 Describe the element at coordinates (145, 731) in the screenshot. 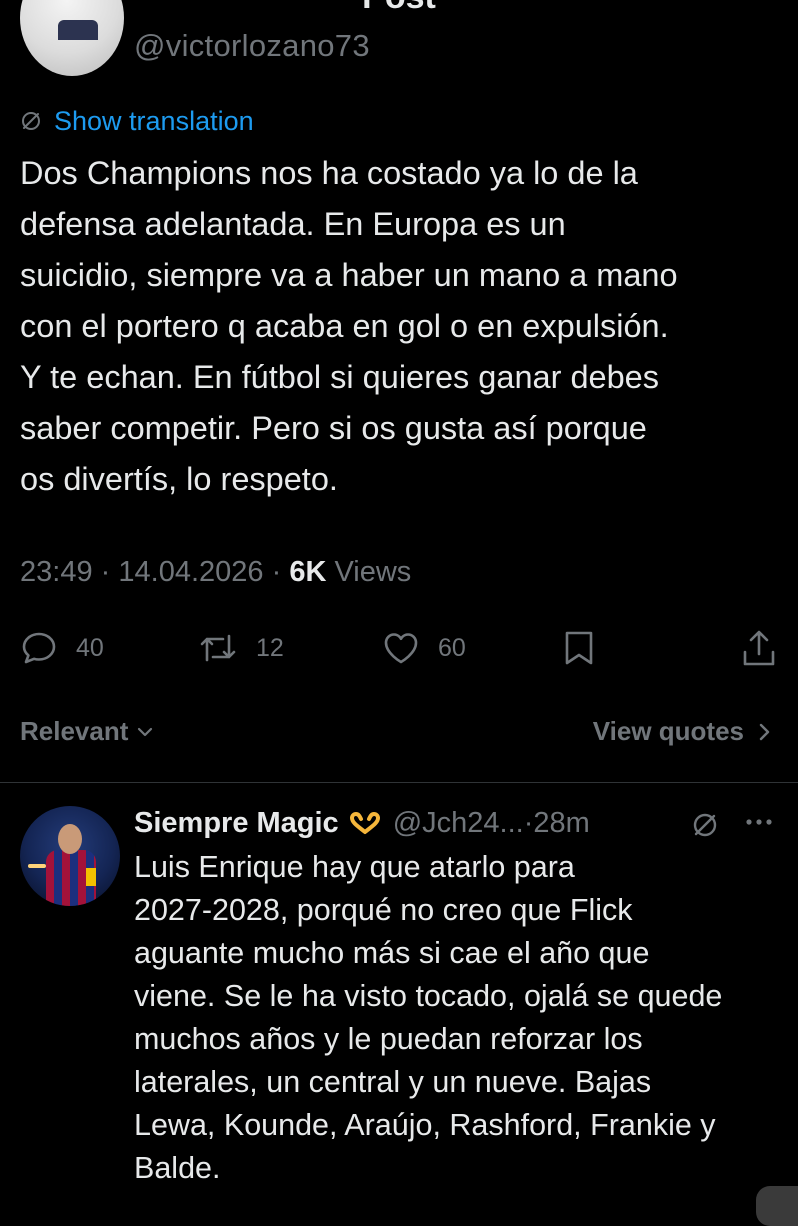

I see `chevron-down-icon` at that location.